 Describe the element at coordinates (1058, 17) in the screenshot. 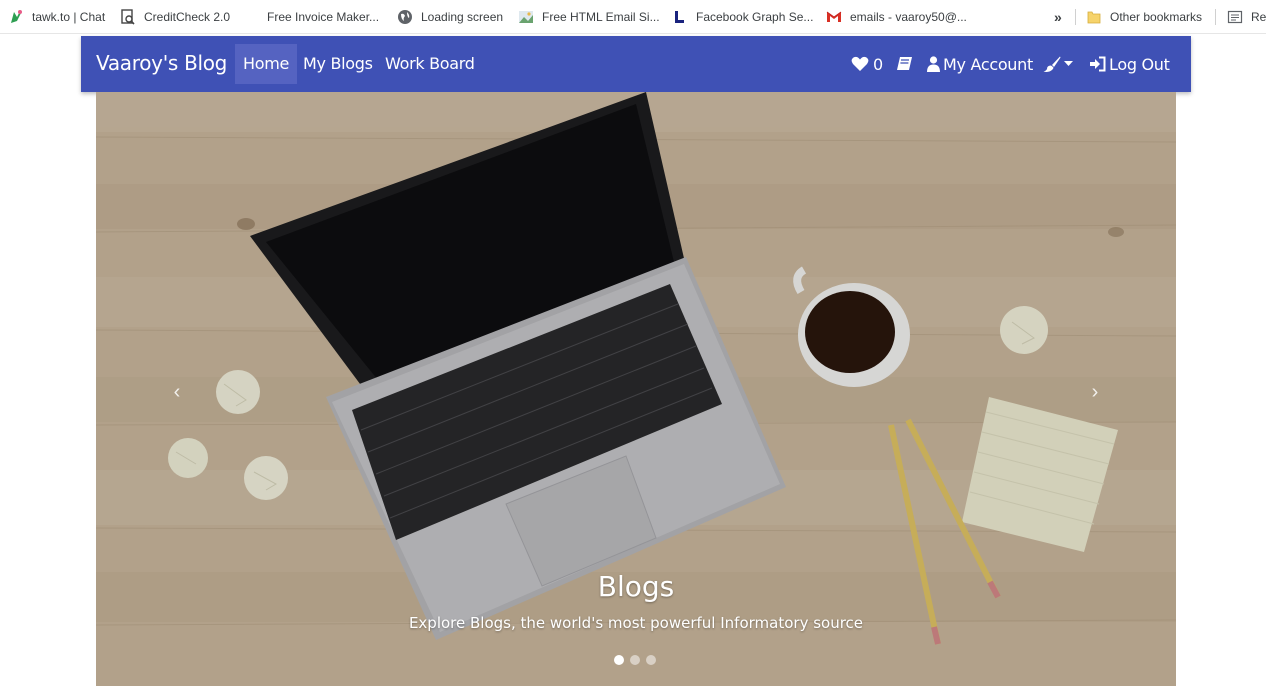

I see `more-bookmarks-button: »` at that location.